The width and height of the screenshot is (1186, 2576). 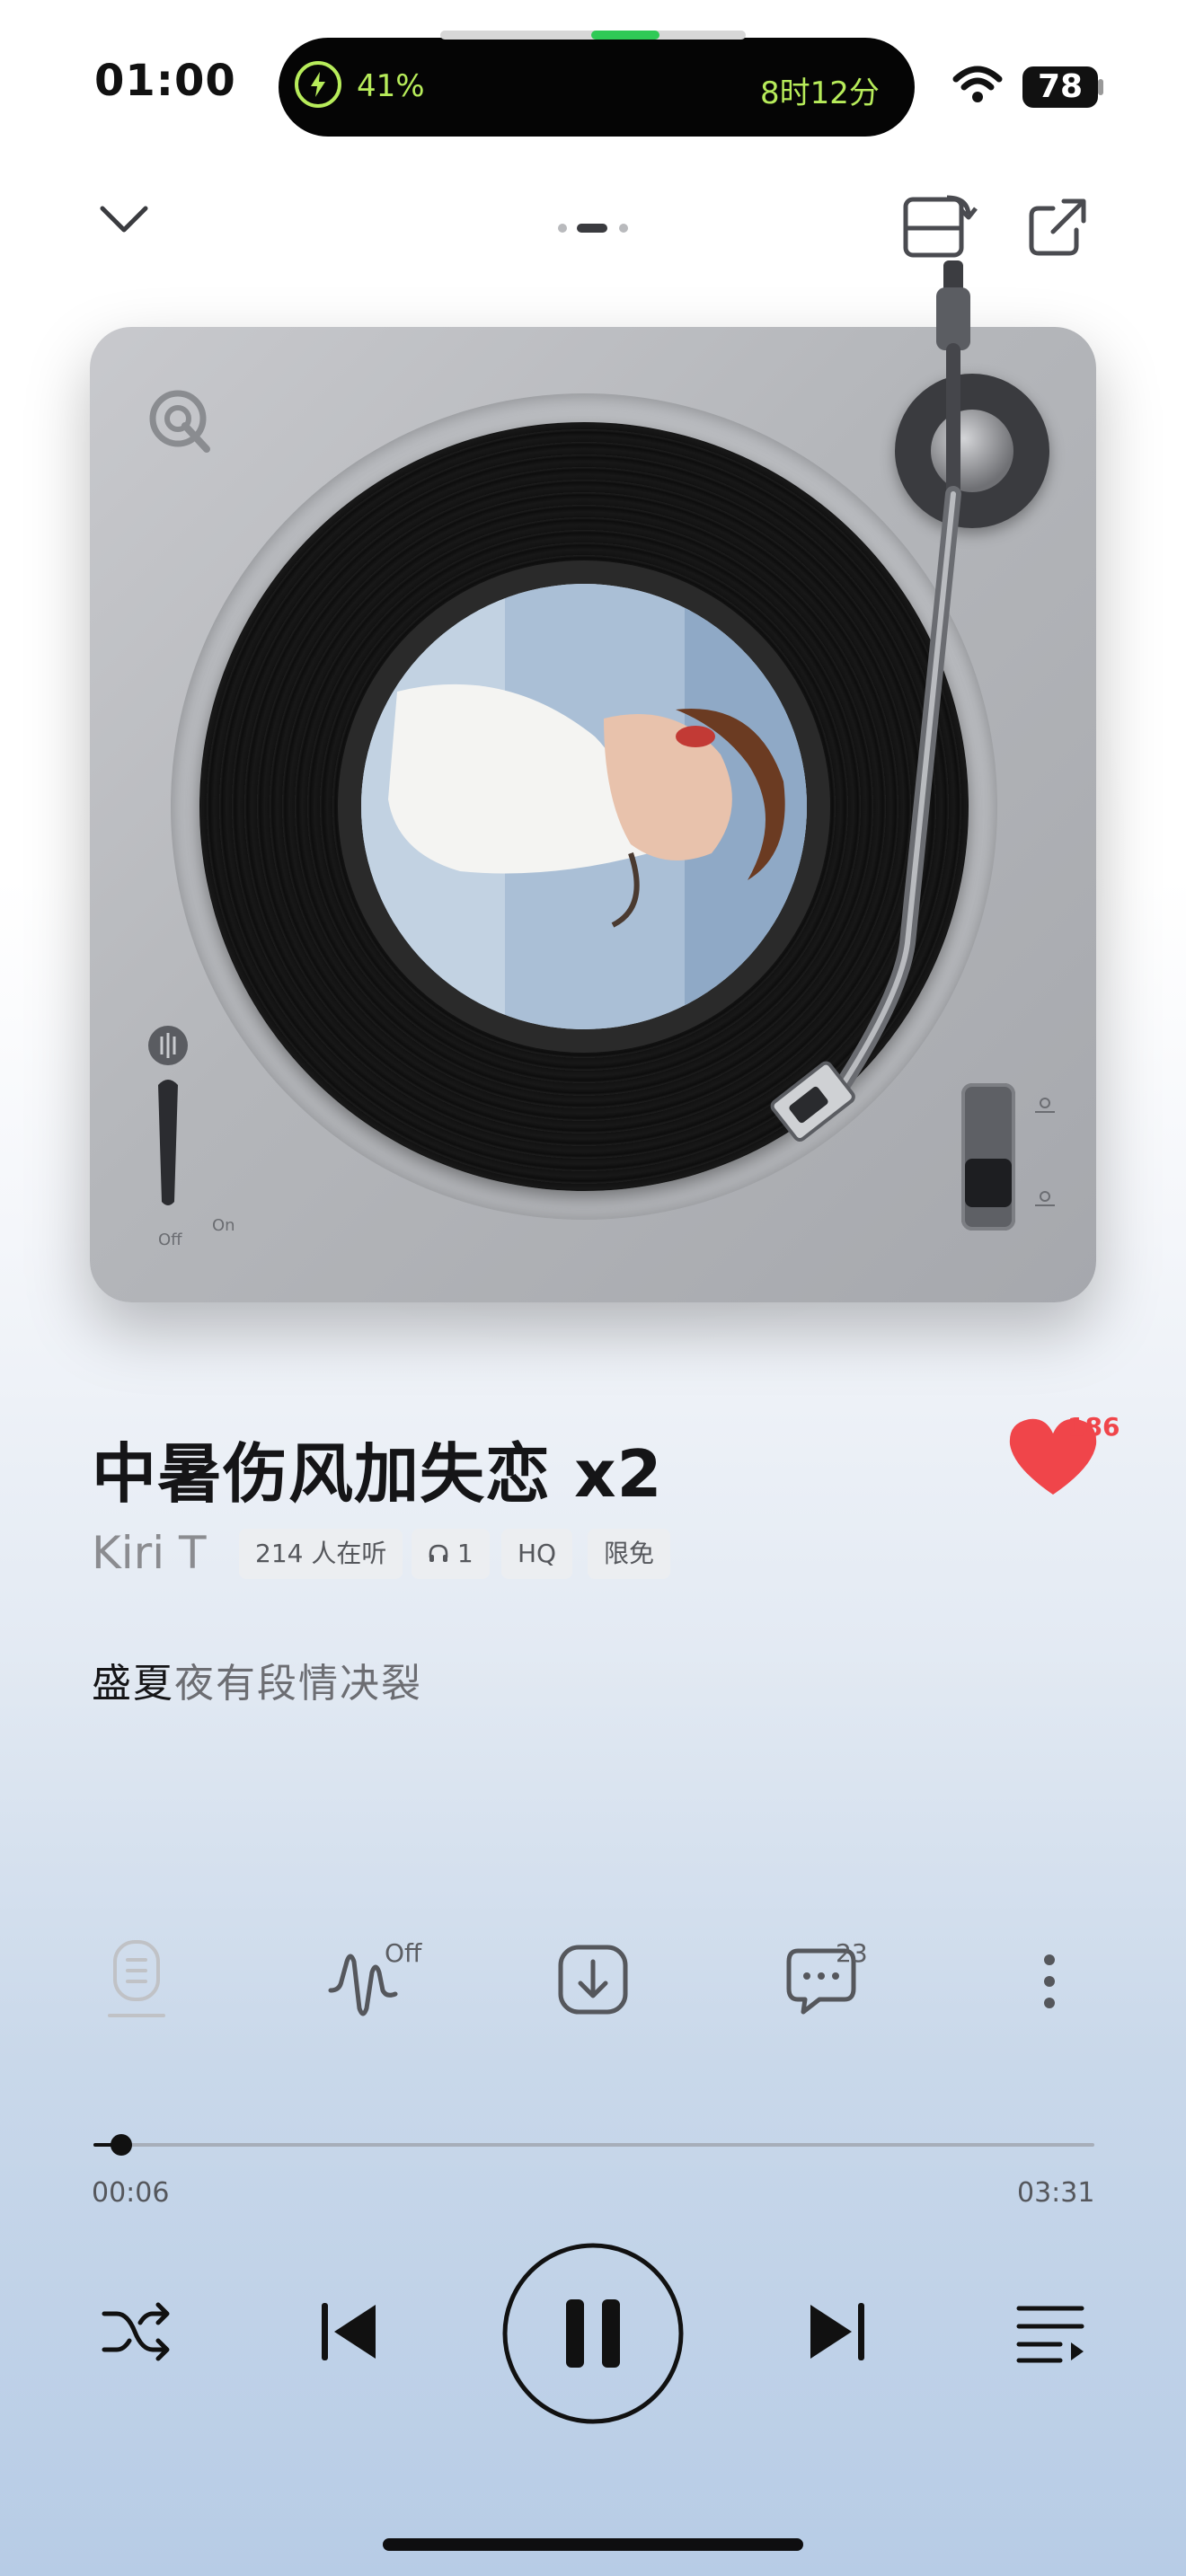 I want to click on lyrics-view-button, so click(x=136, y=1981).